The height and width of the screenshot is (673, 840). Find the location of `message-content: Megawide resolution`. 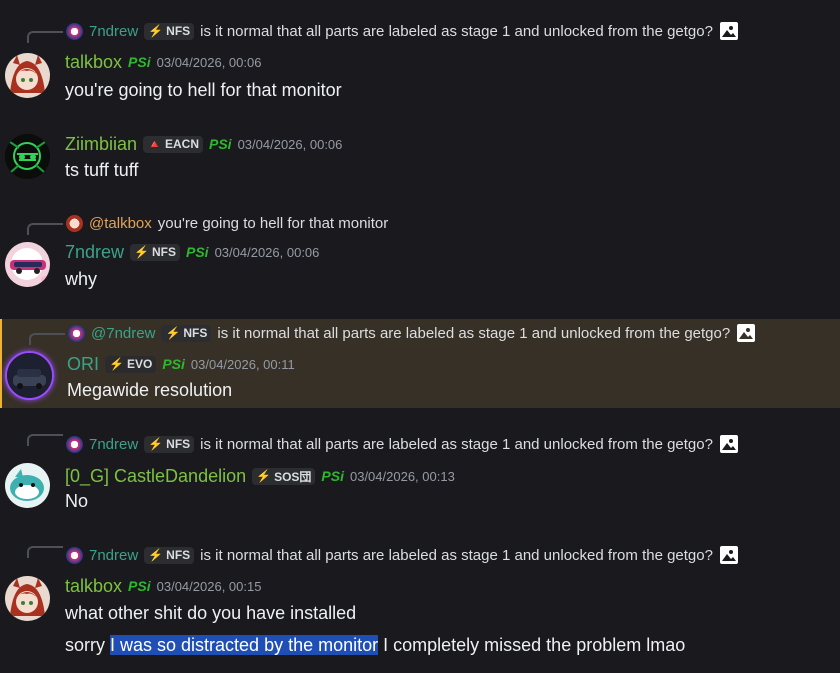

message-content: Megawide resolution is located at coordinates (150, 390).